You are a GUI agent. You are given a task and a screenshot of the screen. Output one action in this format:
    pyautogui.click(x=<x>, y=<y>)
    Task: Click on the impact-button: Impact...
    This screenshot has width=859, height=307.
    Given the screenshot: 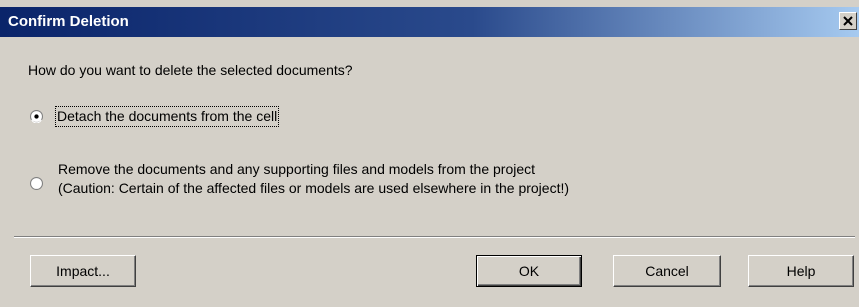 What is the action you would take?
    pyautogui.click(x=83, y=271)
    